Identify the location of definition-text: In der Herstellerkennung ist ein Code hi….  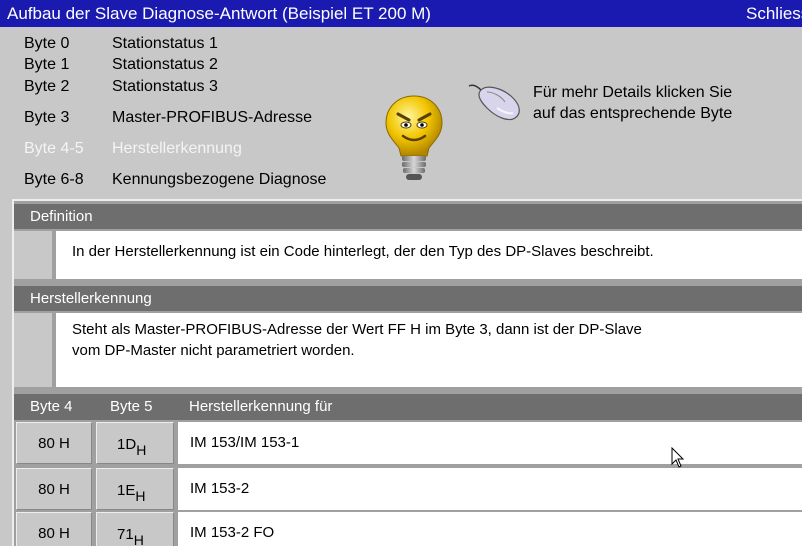
(363, 251).